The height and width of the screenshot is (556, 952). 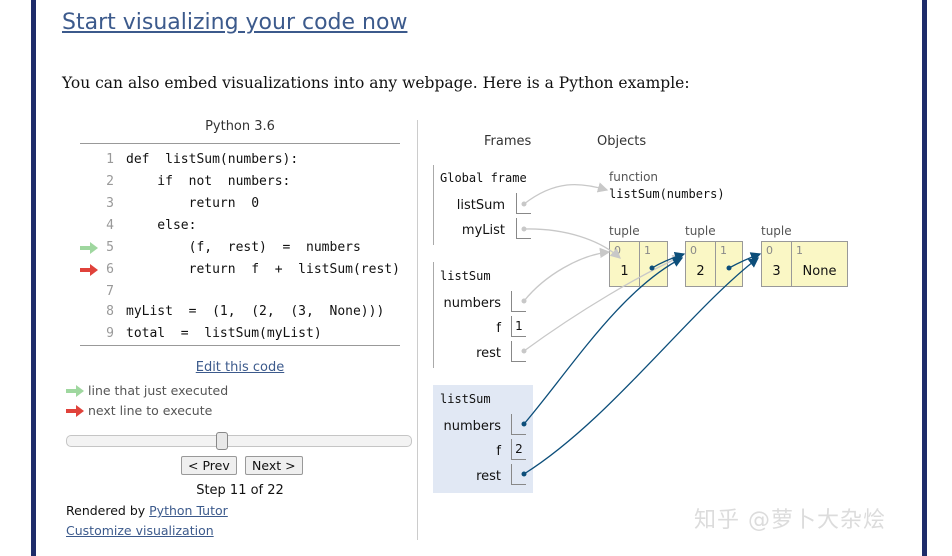 What do you see at coordinates (790, 520) in the screenshot?
I see `watermark: 知乎 @萝卜大杂烩` at bounding box center [790, 520].